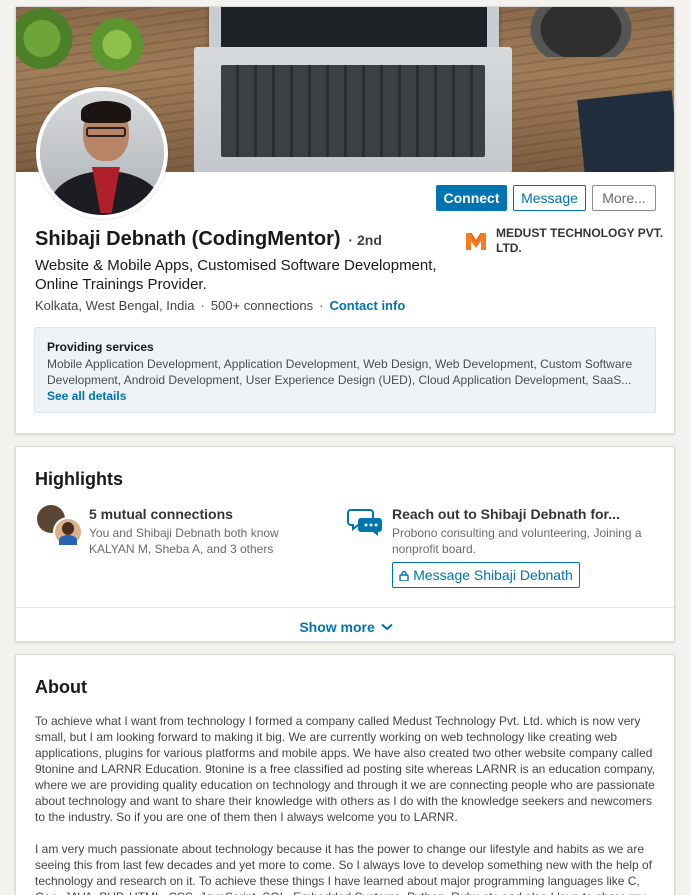 The height and width of the screenshot is (895, 691). What do you see at coordinates (387, 627) in the screenshot?
I see `chevron-down-icon` at bounding box center [387, 627].